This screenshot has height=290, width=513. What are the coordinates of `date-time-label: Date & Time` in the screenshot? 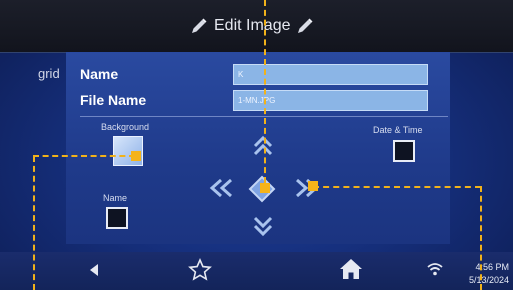 It's located at (398, 130).